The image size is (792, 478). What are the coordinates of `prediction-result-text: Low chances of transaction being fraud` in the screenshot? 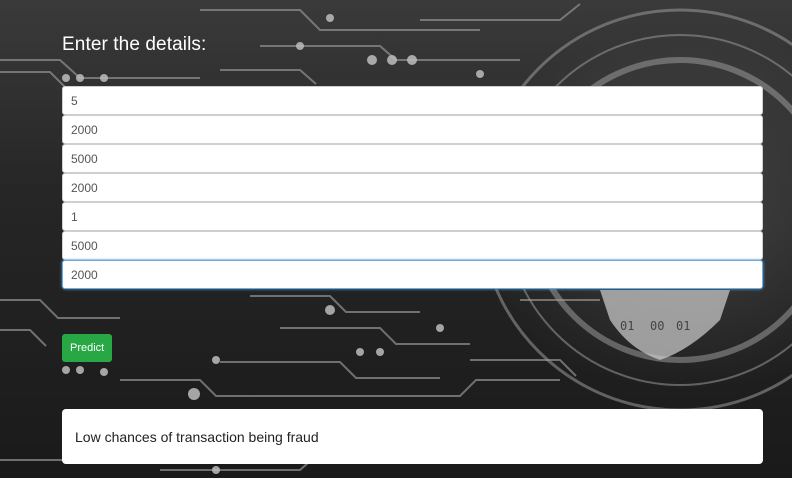 It's located at (197, 436).